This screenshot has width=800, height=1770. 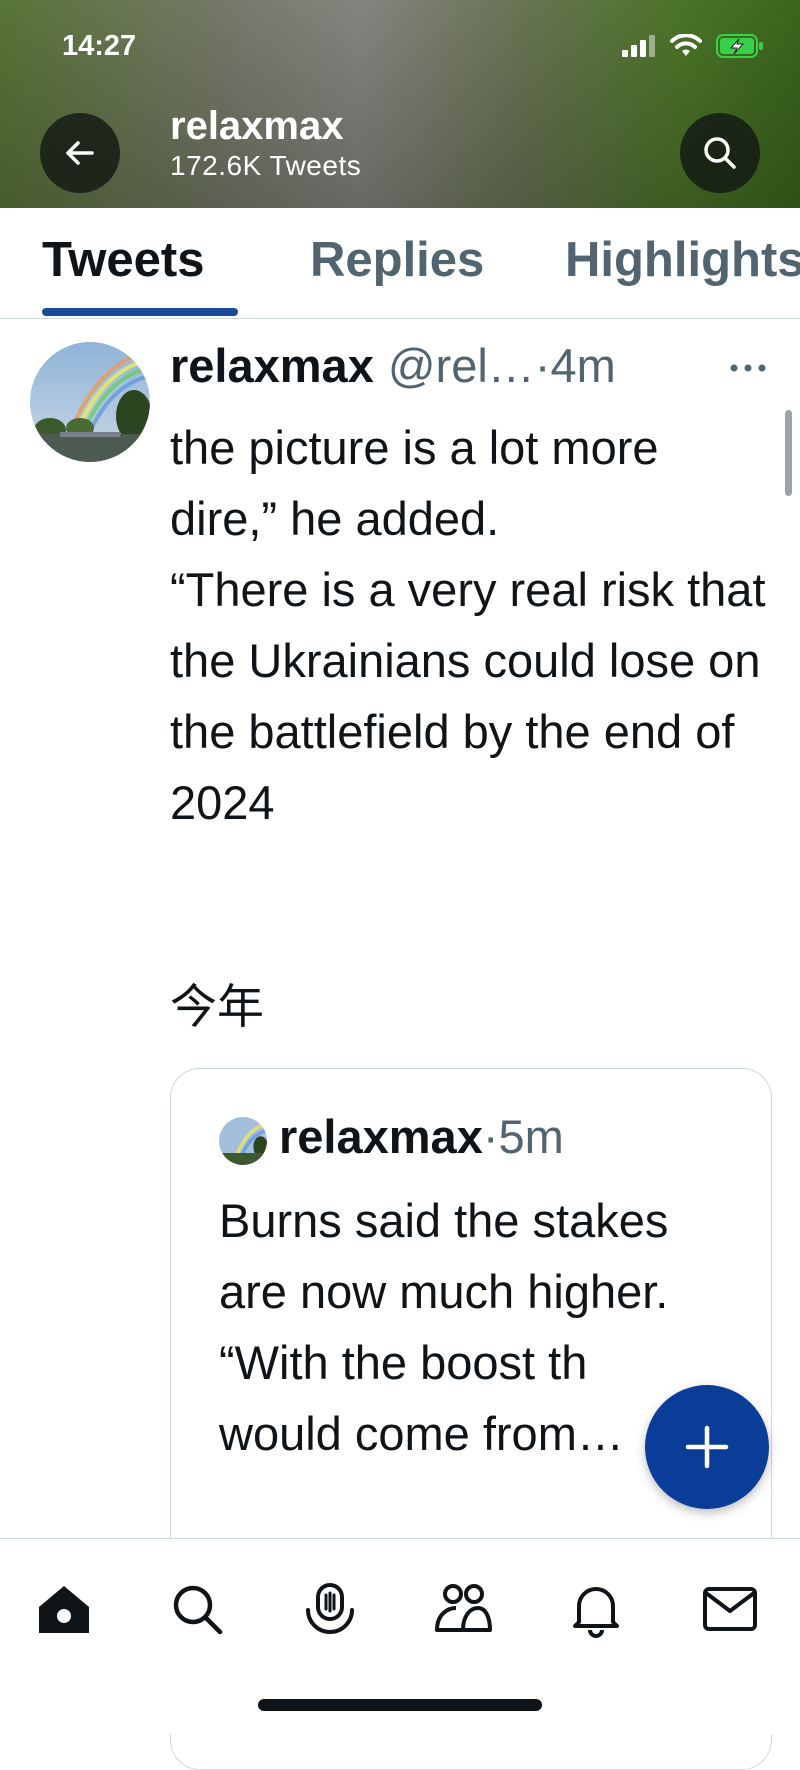 I want to click on home-indicator, so click(x=400, y=1705).